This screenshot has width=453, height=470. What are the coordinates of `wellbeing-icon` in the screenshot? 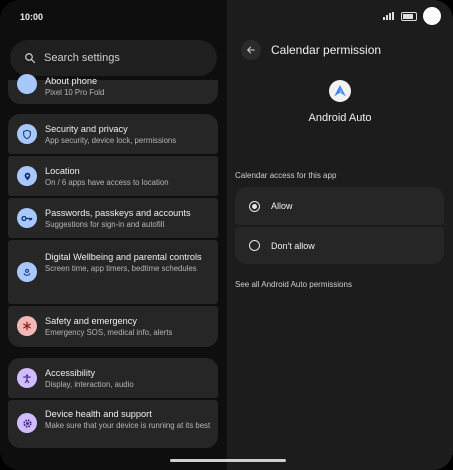 It's located at (27, 272).